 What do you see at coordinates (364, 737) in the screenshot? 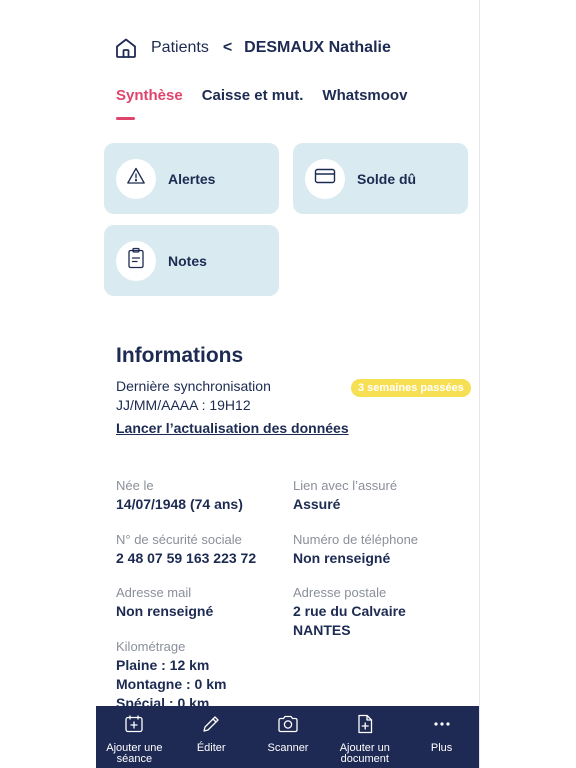
I see `add-document-button: Ajouter un document` at bounding box center [364, 737].